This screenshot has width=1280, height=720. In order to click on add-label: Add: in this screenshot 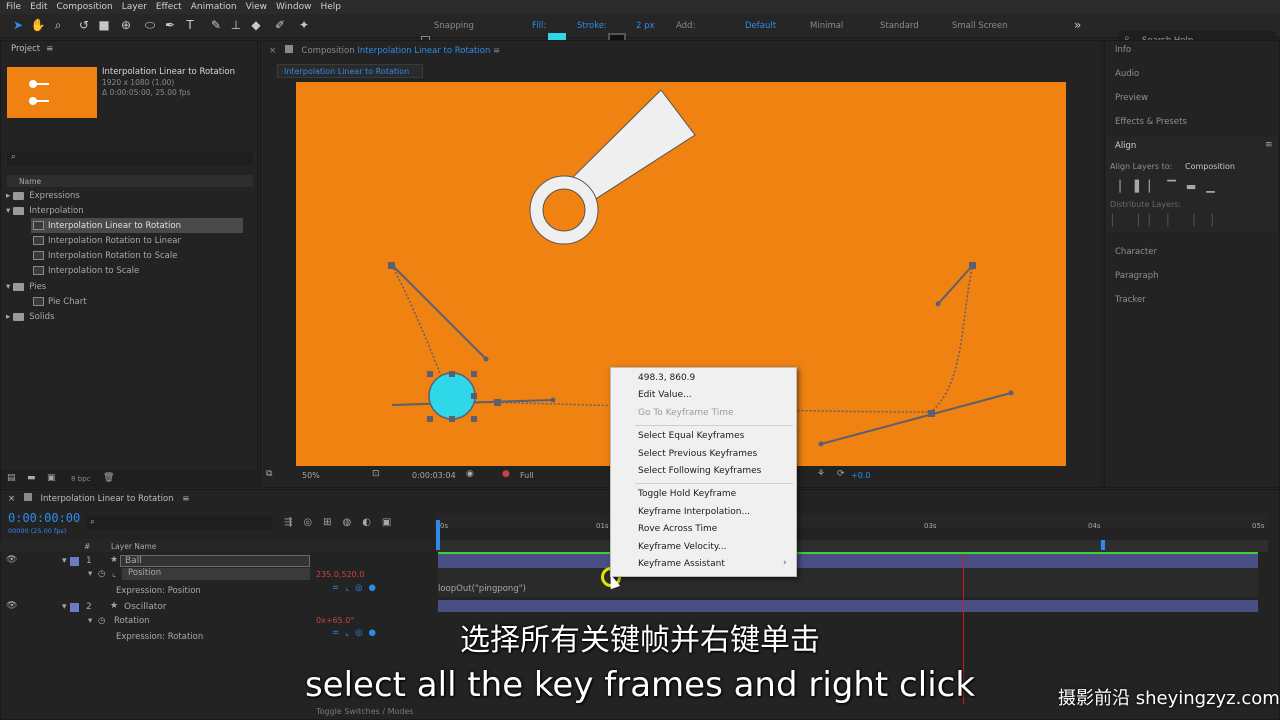, I will do `click(685, 26)`.